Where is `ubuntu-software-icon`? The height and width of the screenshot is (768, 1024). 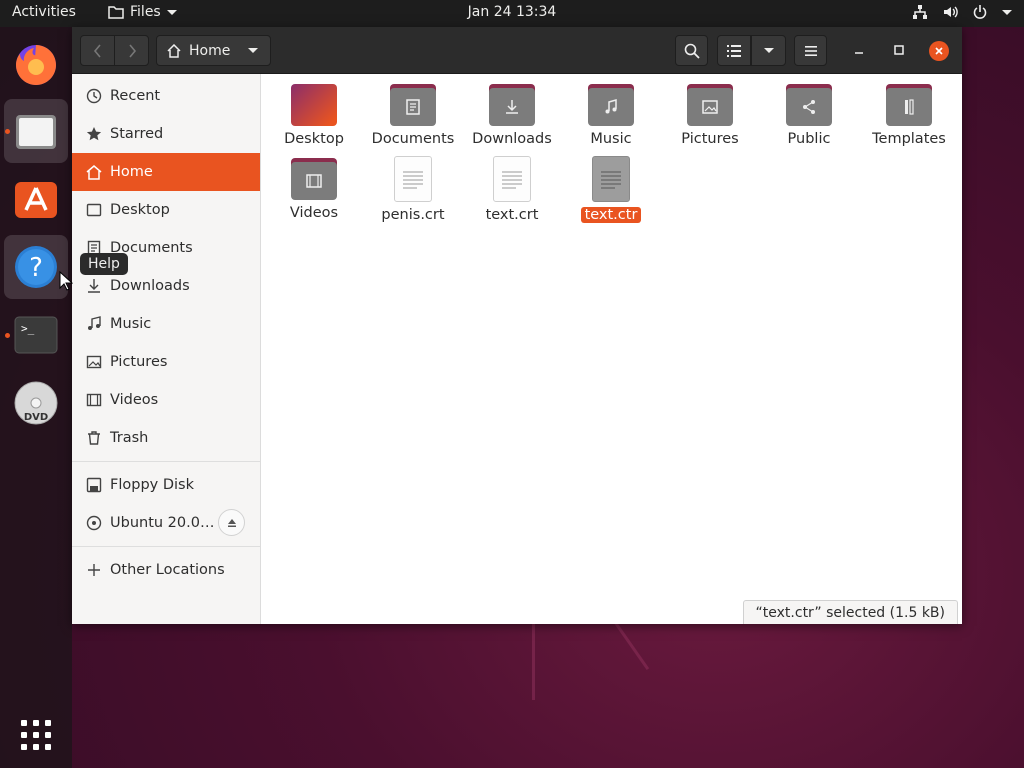 ubuntu-software-icon is located at coordinates (36, 200).